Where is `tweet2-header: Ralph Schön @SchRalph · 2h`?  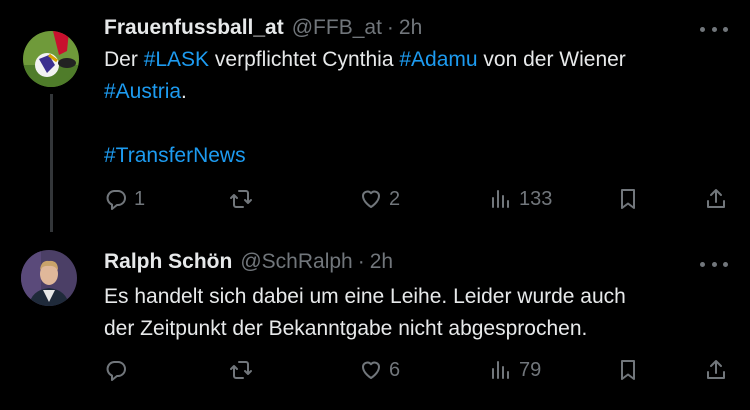 tweet2-header: Ralph Schön @SchRalph · 2h is located at coordinates (248, 262).